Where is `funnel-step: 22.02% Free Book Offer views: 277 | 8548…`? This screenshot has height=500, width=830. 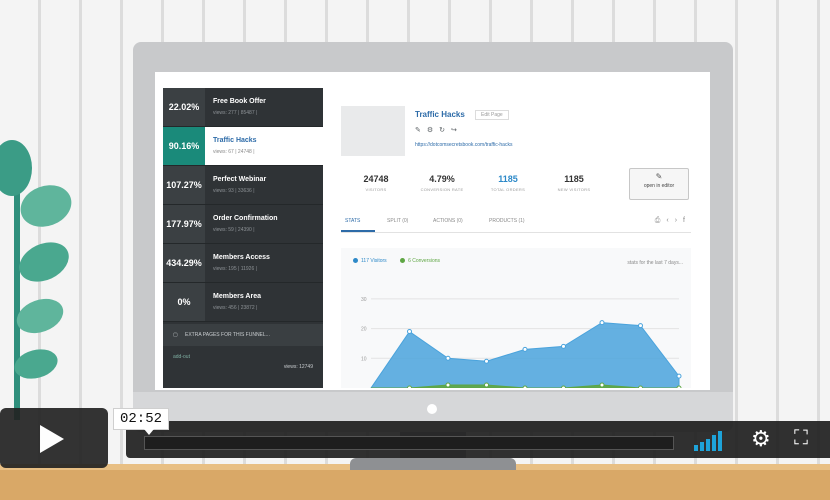 funnel-step: 22.02% Free Book Offer views: 277 | 8548… is located at coordinates (243, 107).